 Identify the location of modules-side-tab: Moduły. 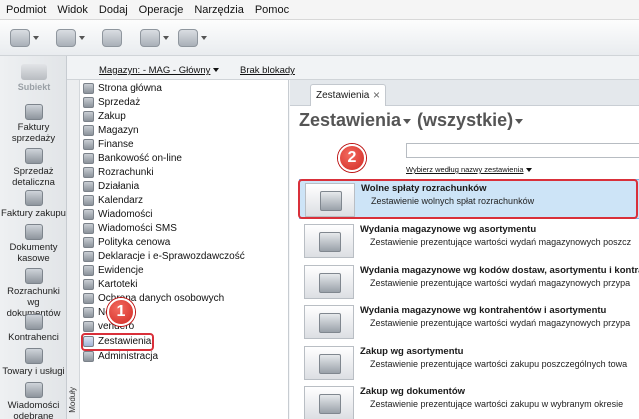
(73, 249).